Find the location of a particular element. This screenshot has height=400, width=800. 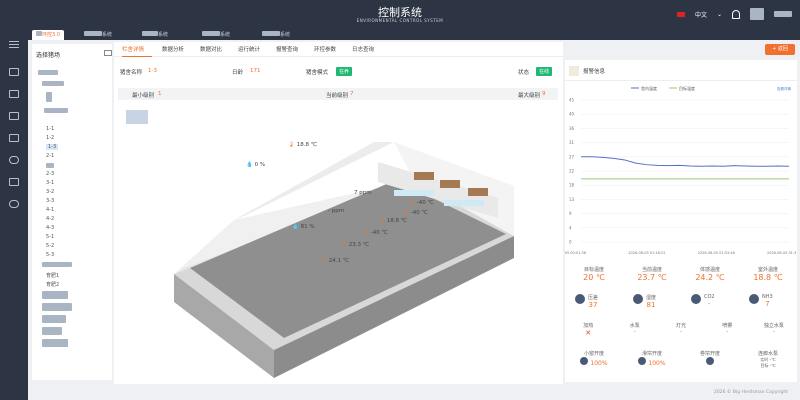

tree-item: 4-1 is located at coordinates (50, 210).